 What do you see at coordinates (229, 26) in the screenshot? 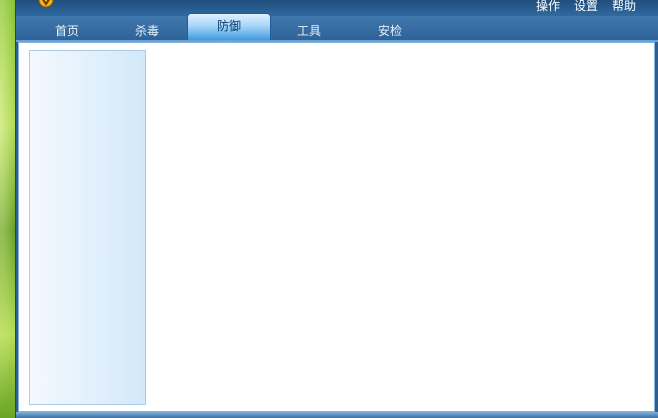
I see `tab-defense: 防御` at bounding box center [229, 26].